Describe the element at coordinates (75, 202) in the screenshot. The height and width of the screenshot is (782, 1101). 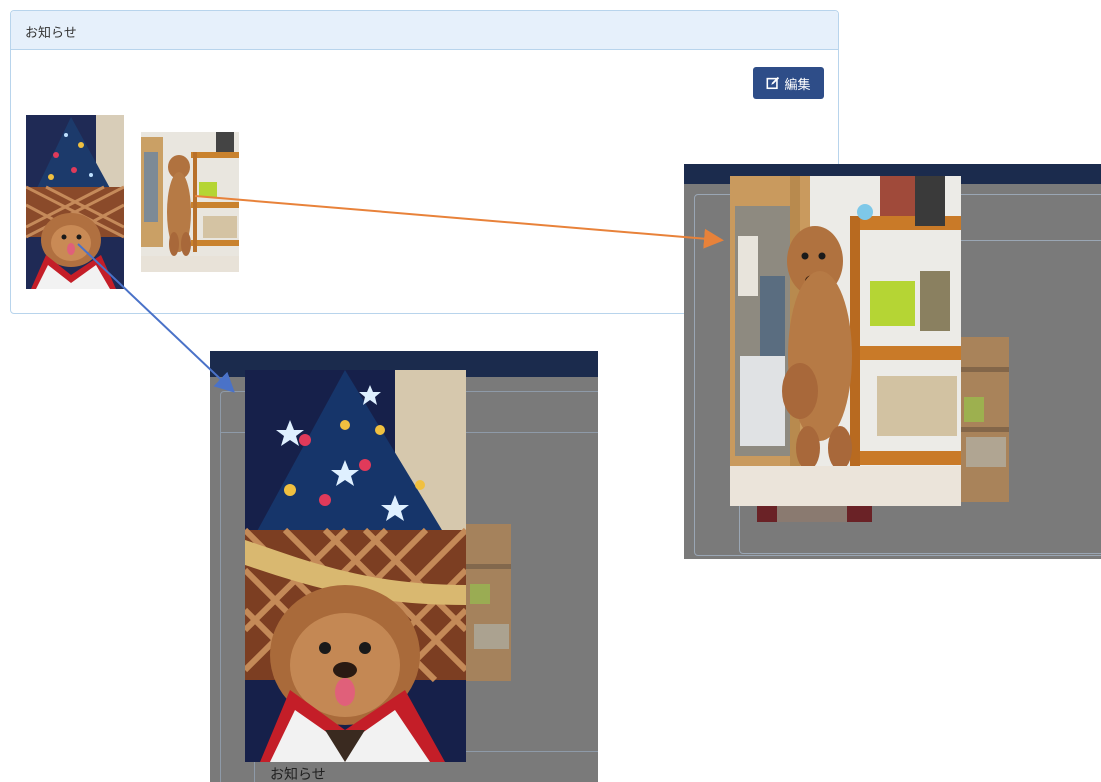
I see `thumbnail-christmas-dog` at that location.